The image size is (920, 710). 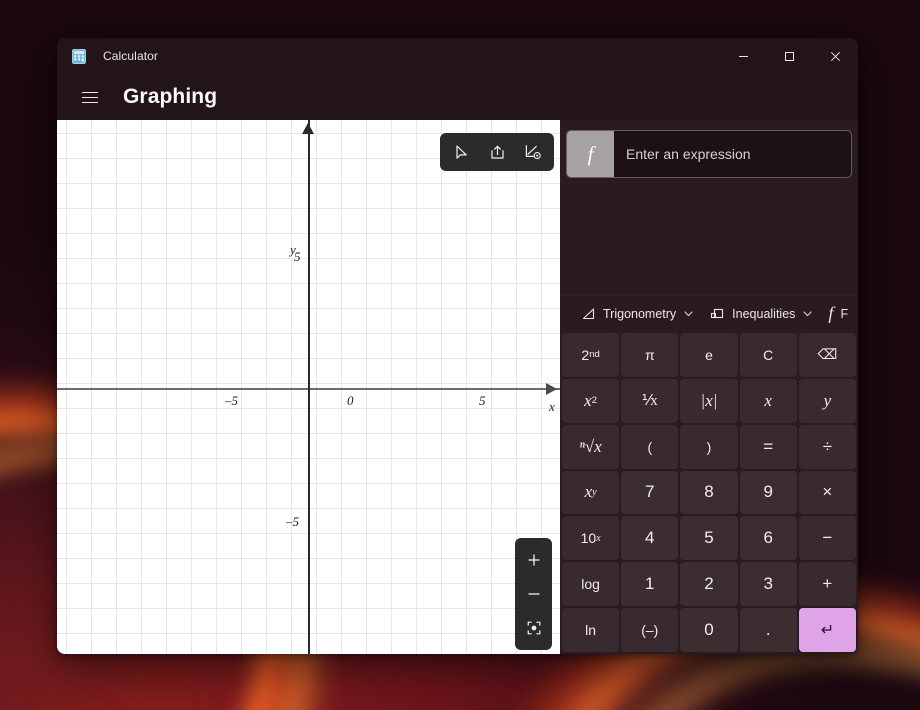 What do you see at coordinates (585, 354) in the screenshot?
I see `key-label: 2` at bounding box center [585, 354].